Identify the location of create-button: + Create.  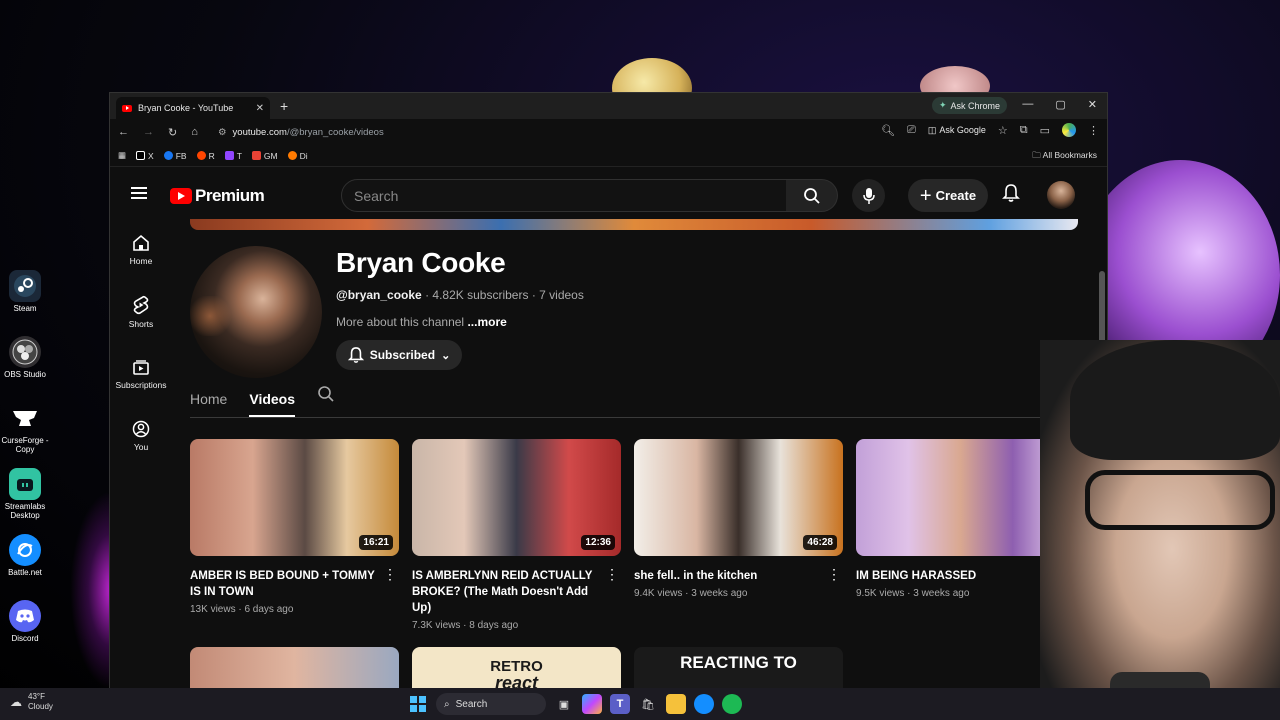
(948, 195).